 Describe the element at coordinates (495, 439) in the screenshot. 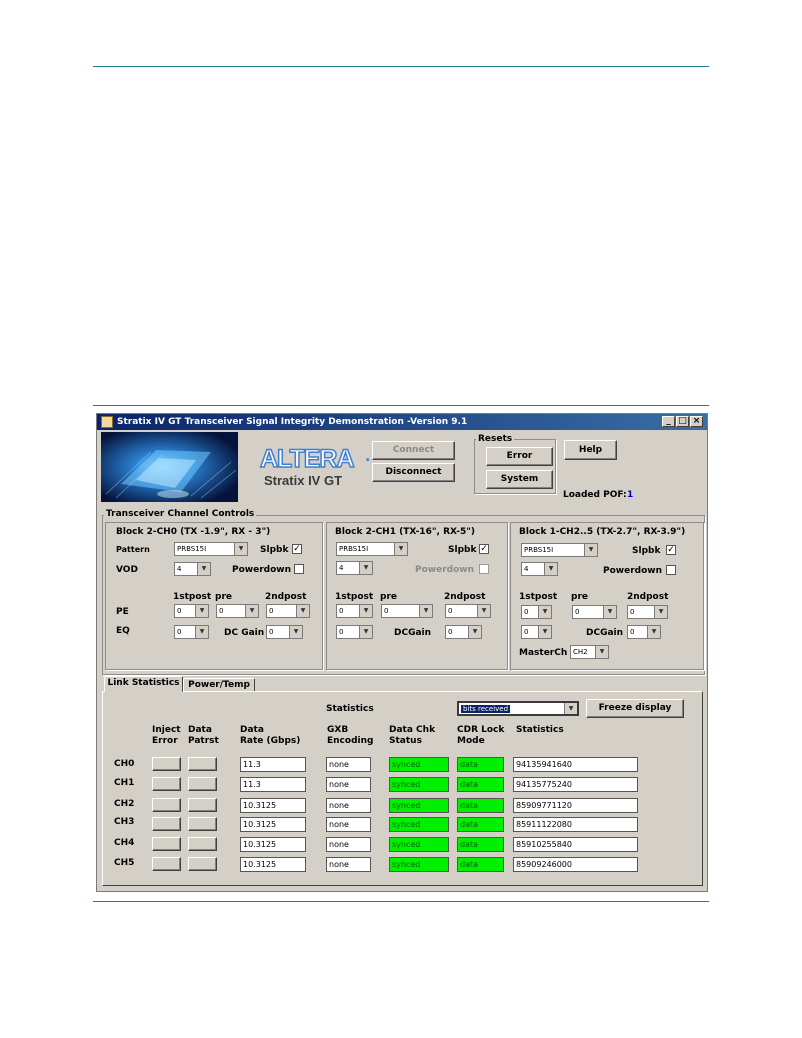

I see `resets-label: Resets` at that location.